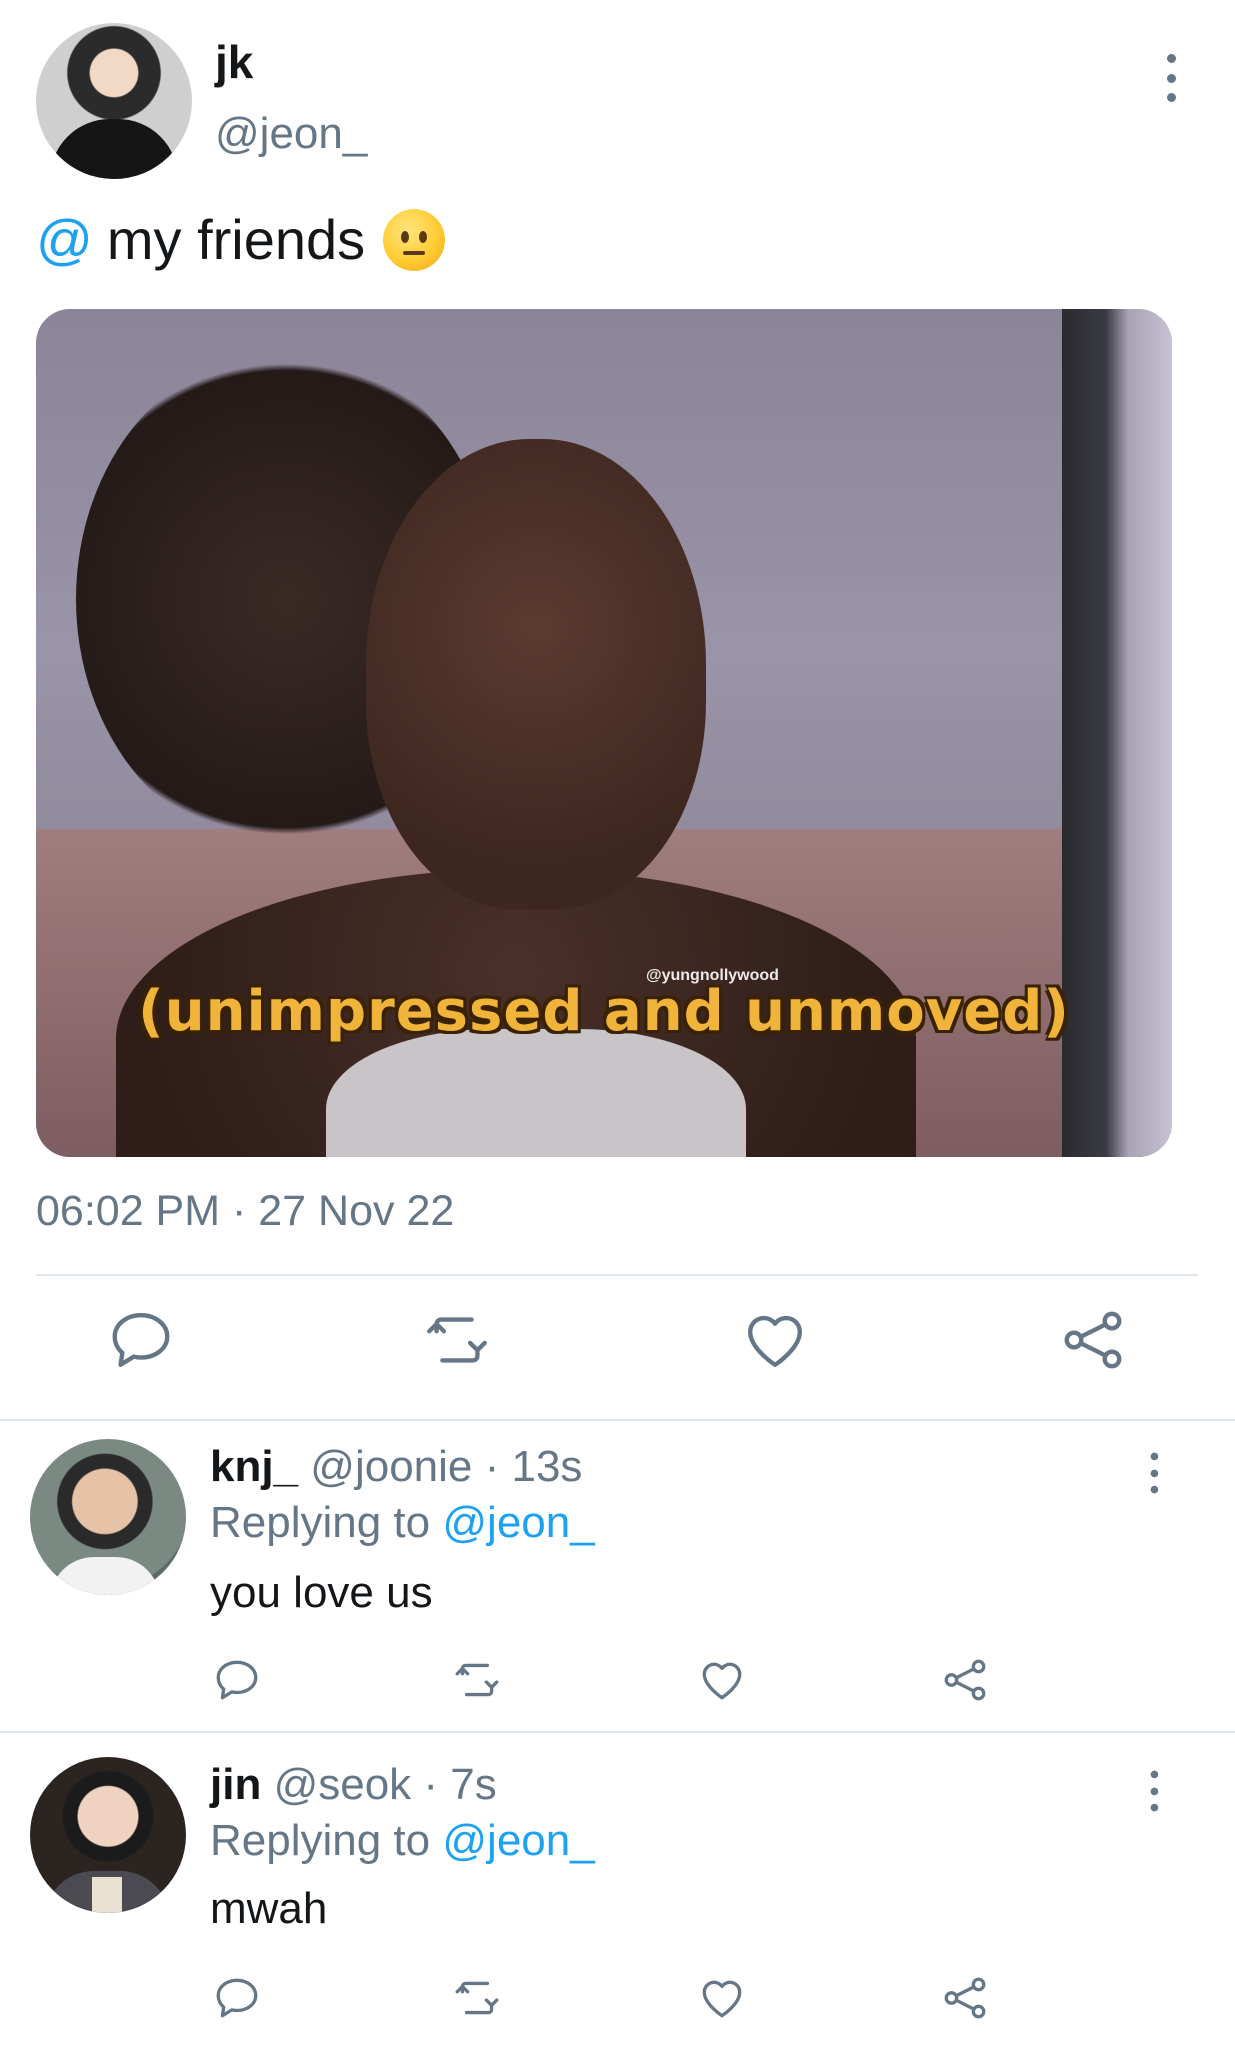  Describe the element at coordinates (414, 240) in the screenshot. I see `neutral-face-emoji-icon` at that location.